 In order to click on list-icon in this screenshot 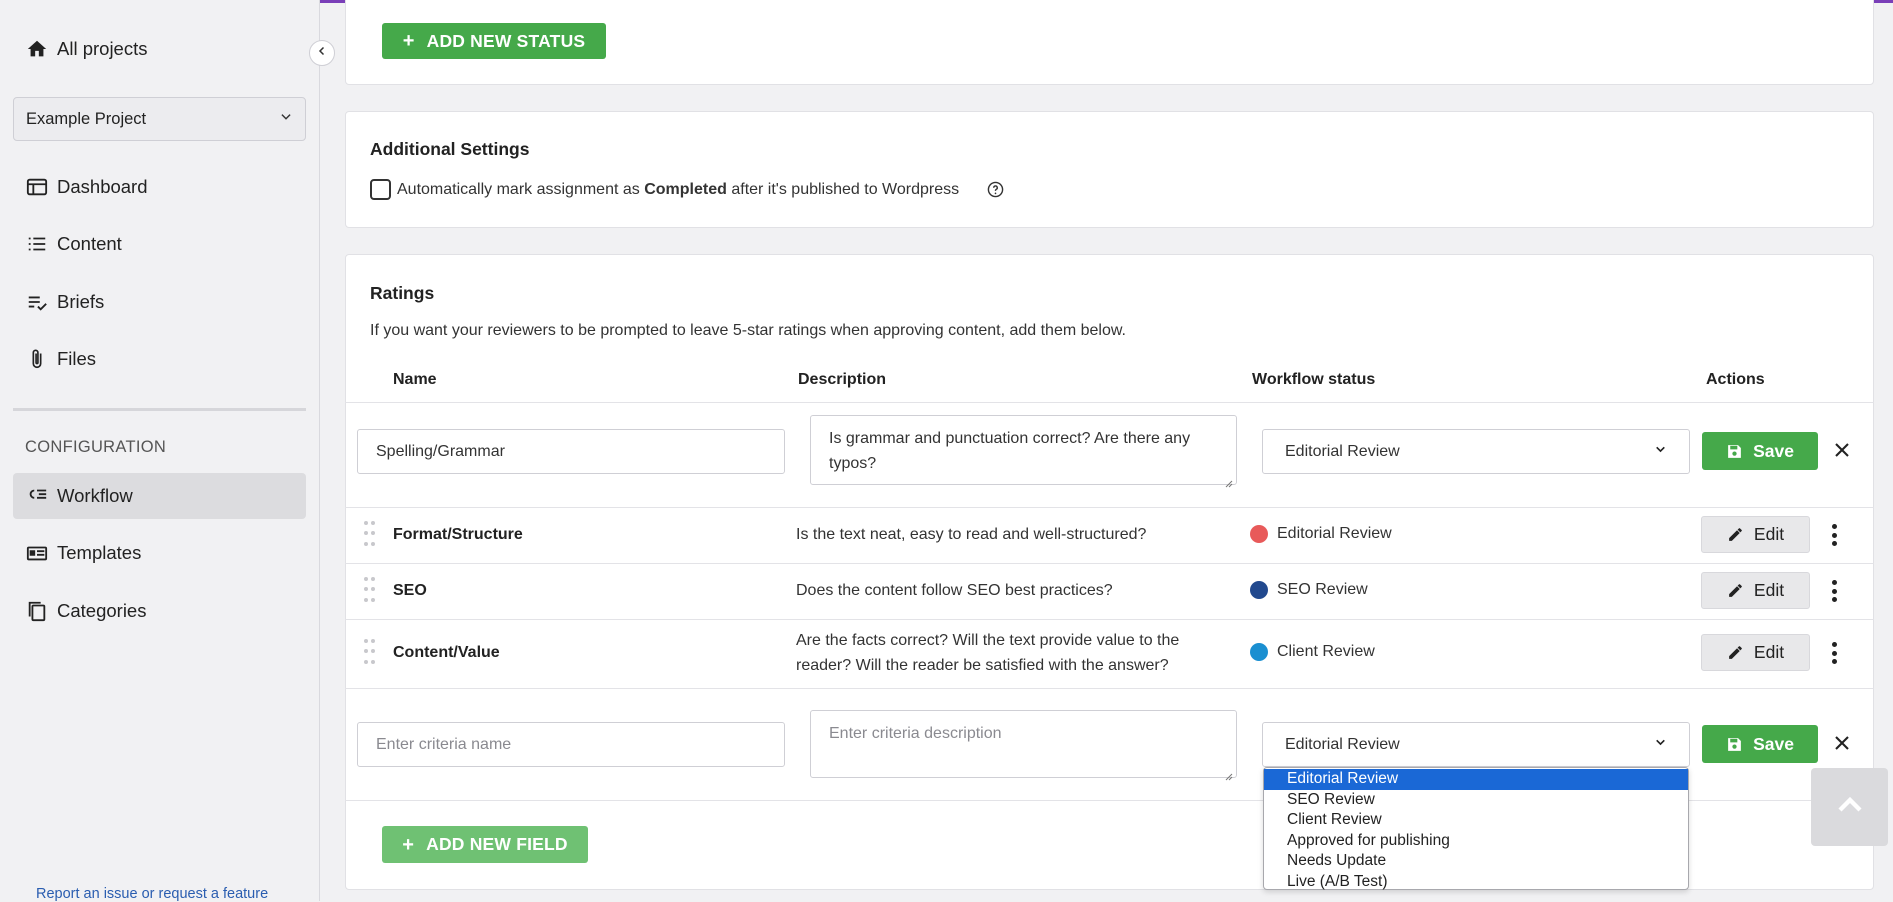, I will do `click(37, 244)`.